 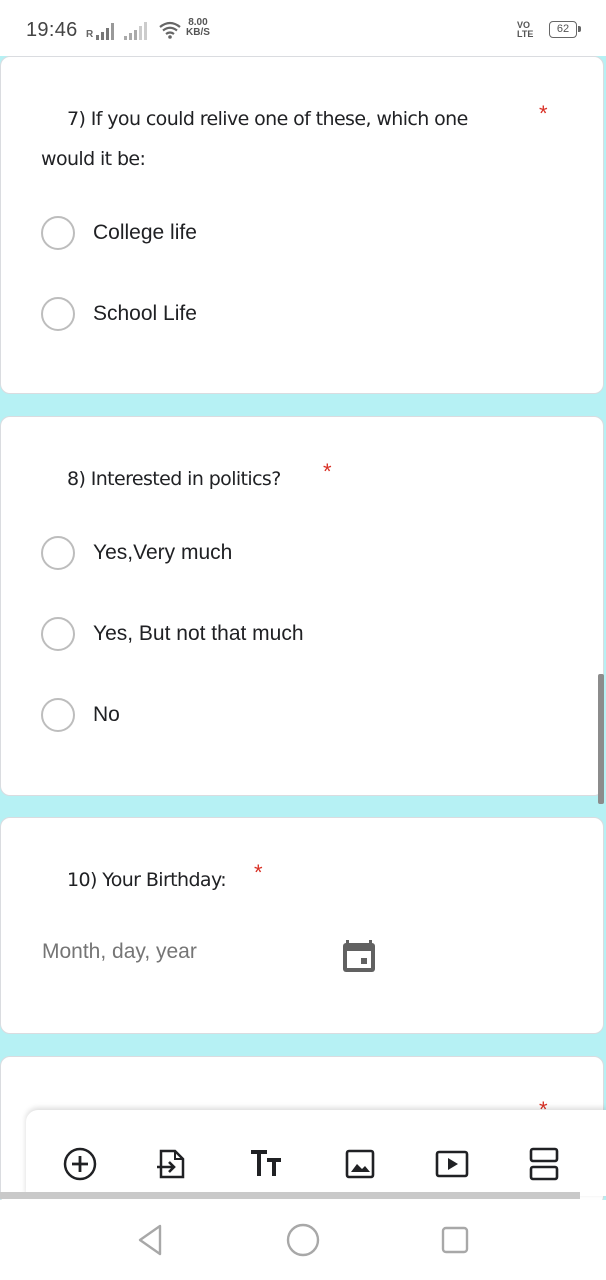 What do you see at coordinates (106, 714) in the screenshot?
I see `option-label: No` at bounding box center [106, 714].